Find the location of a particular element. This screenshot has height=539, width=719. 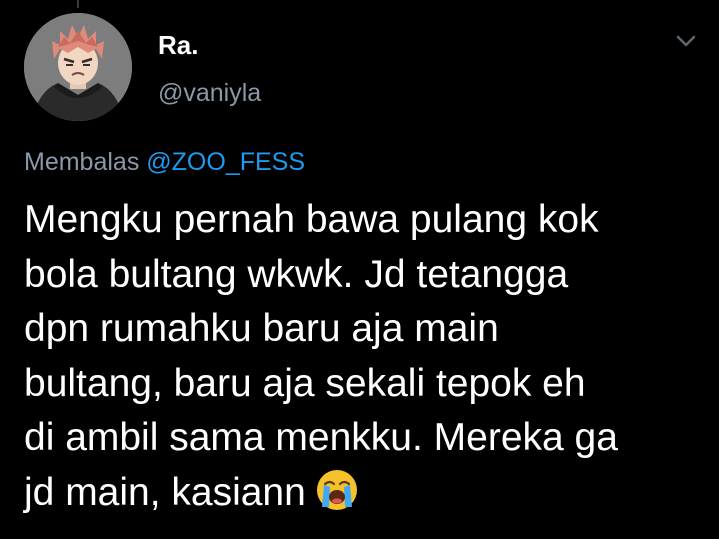

tweet-text-line: di ambil sama menkku. Mereka ga is located at coordinates (321, 437).